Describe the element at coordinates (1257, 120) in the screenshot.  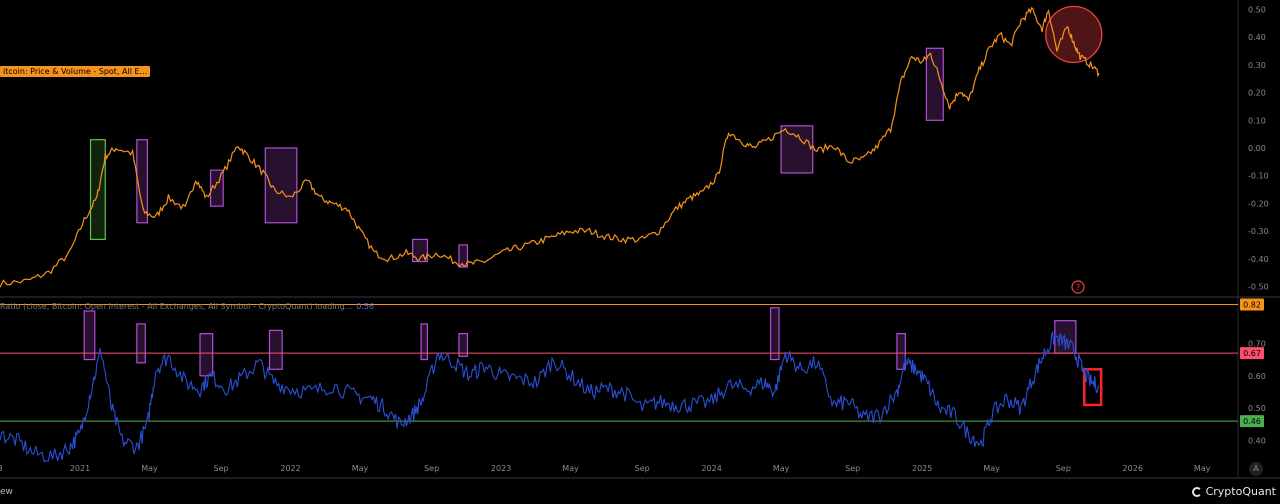
I see `price-y-tick: 0.10` at that location.